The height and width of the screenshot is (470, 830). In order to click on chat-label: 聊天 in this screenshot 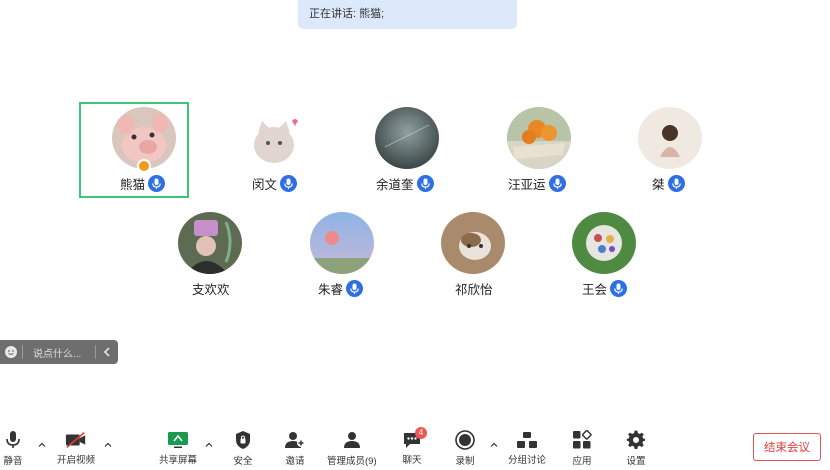, I will do `click(412, 460)`.